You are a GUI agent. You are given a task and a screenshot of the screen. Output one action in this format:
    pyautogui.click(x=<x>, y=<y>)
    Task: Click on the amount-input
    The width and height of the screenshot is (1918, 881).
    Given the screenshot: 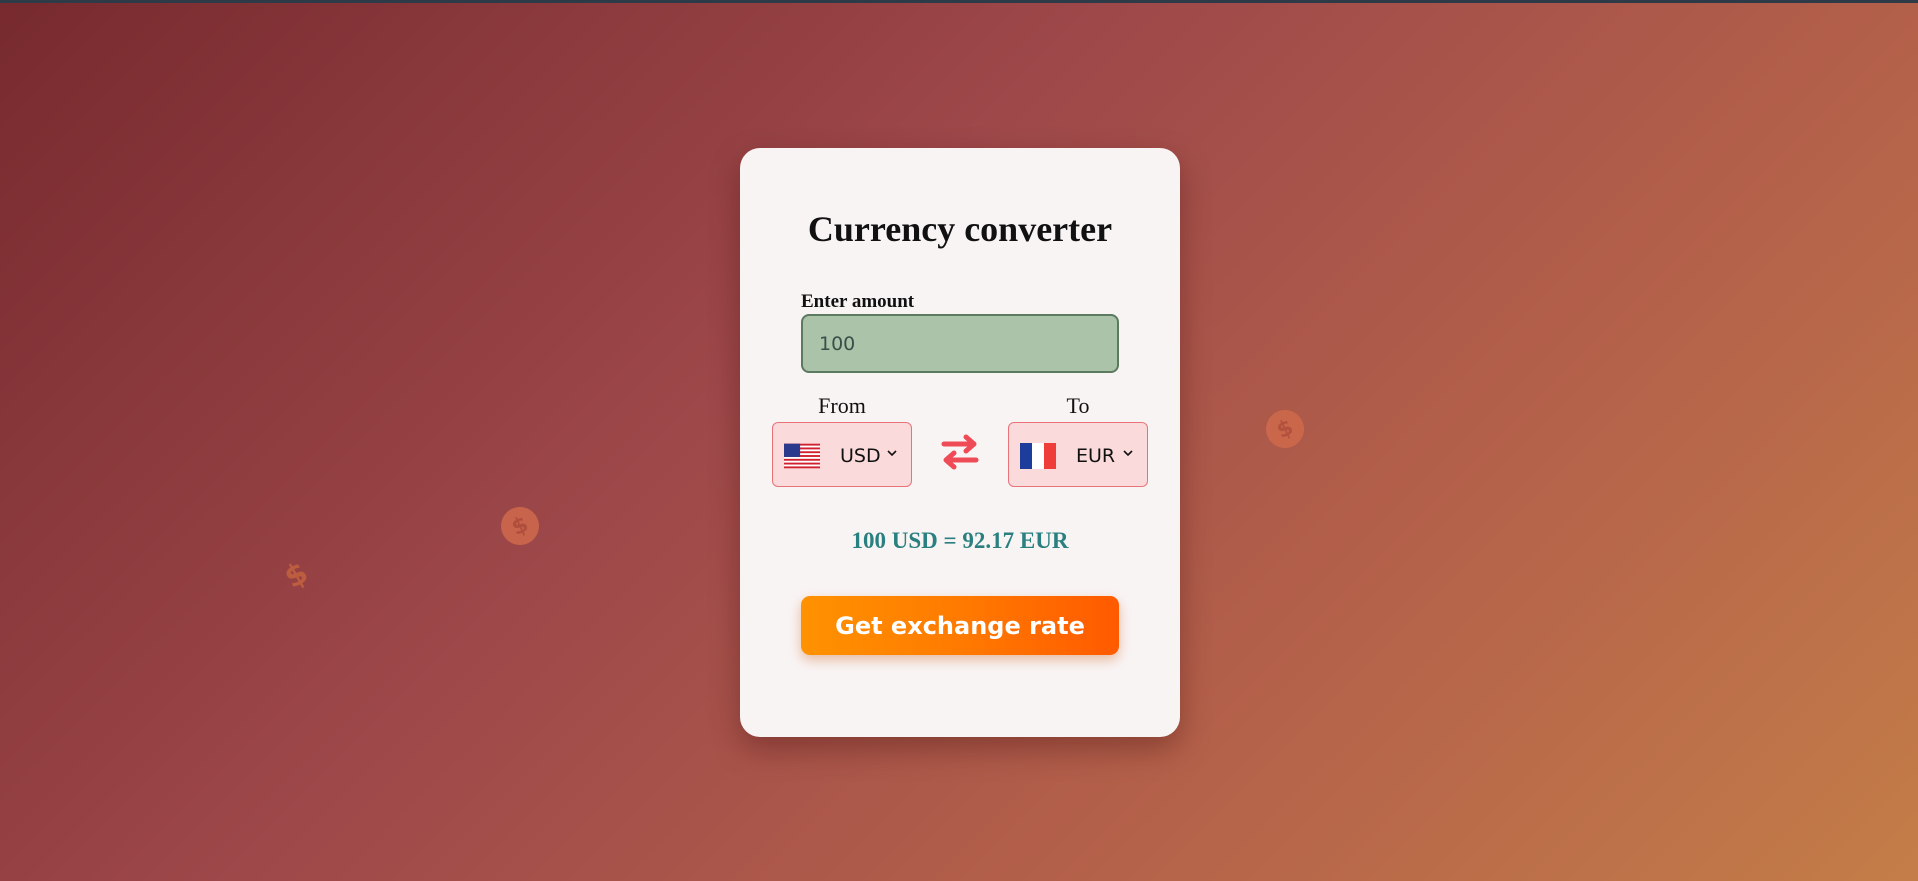 What is the action you would take?
    pyautogui.click(x=960, y=343)
    